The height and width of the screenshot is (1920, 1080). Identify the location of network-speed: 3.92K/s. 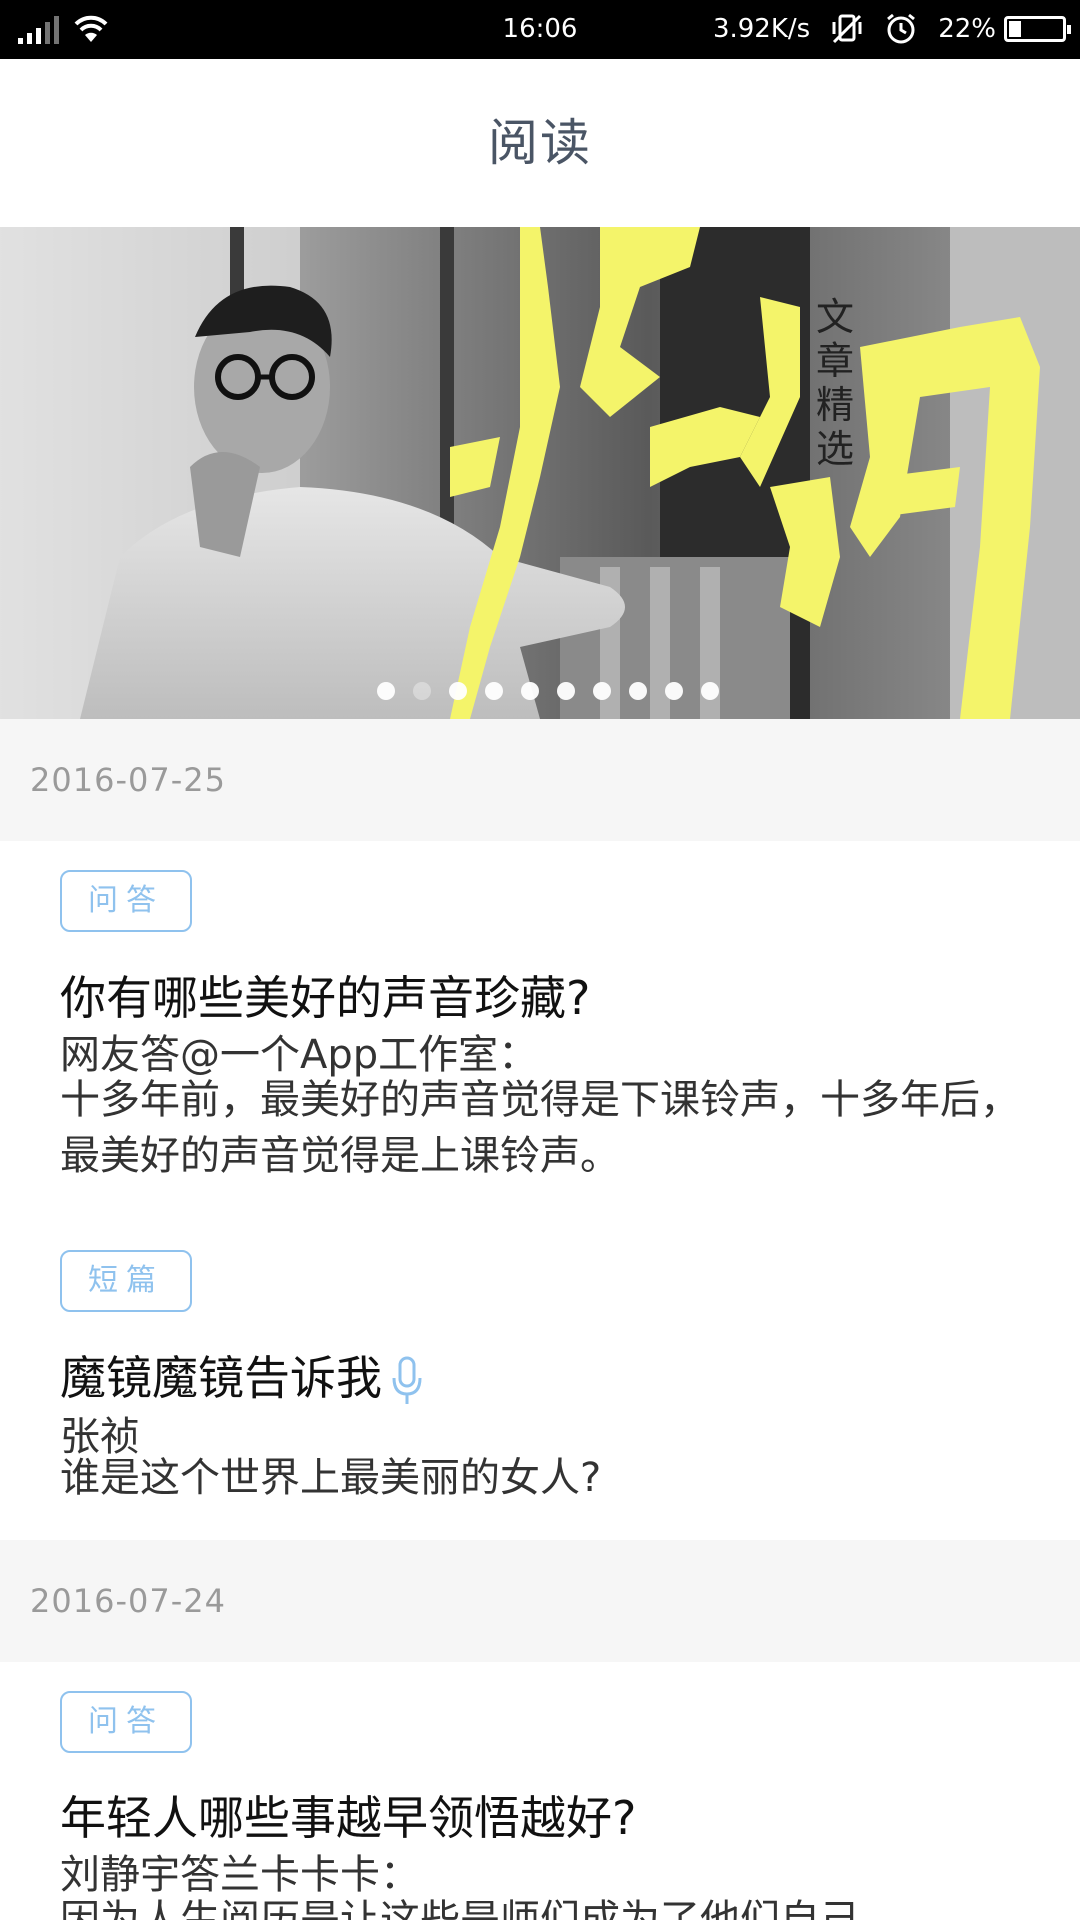
(761, 29).